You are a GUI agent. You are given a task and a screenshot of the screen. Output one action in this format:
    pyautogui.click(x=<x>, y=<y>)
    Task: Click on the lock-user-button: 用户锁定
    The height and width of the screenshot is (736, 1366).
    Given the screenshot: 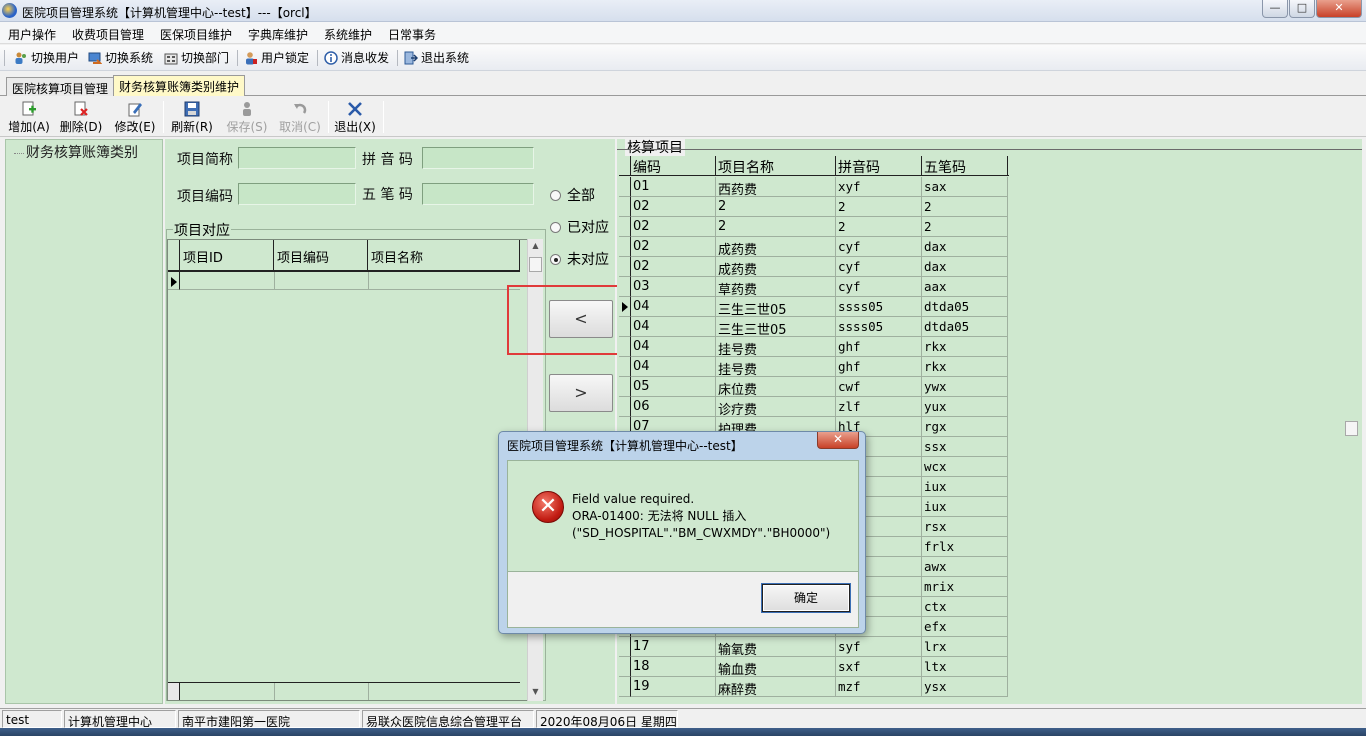 What is the action you would take?
    pyautogui.click(x=276, y=58)
    